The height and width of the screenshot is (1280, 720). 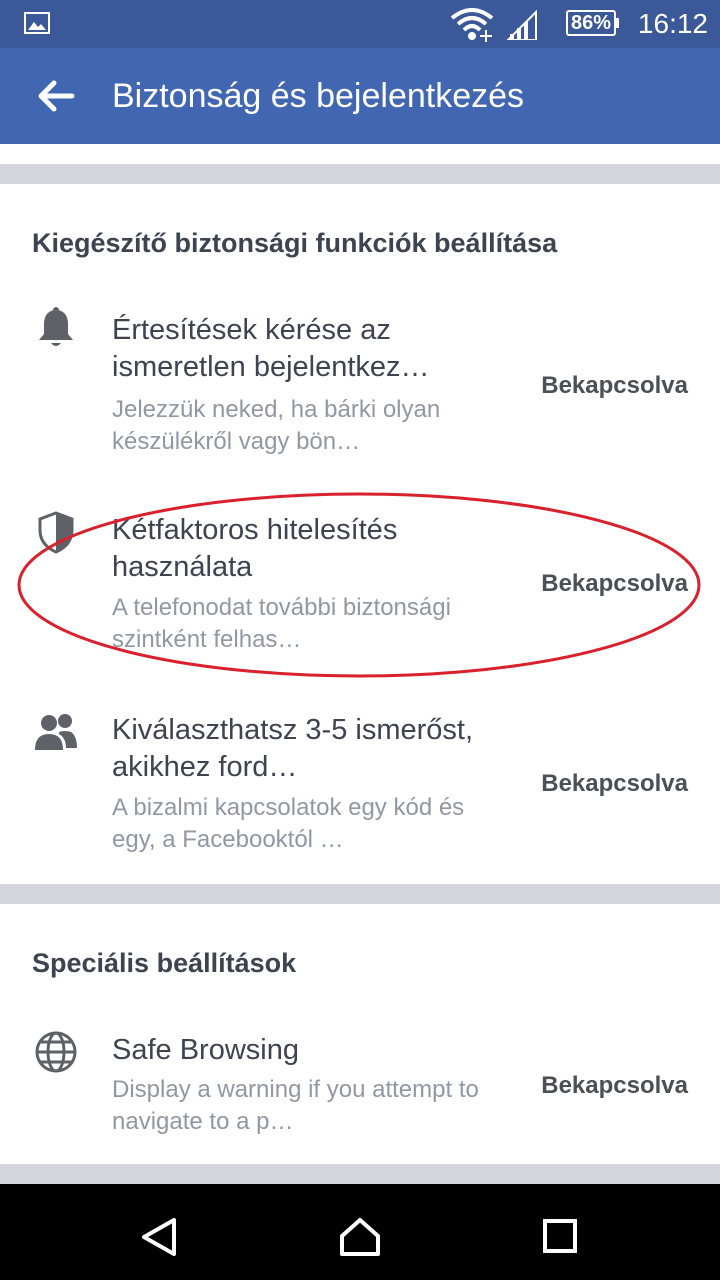 I want to click on wifi-icon, so click(x=472, y=25).